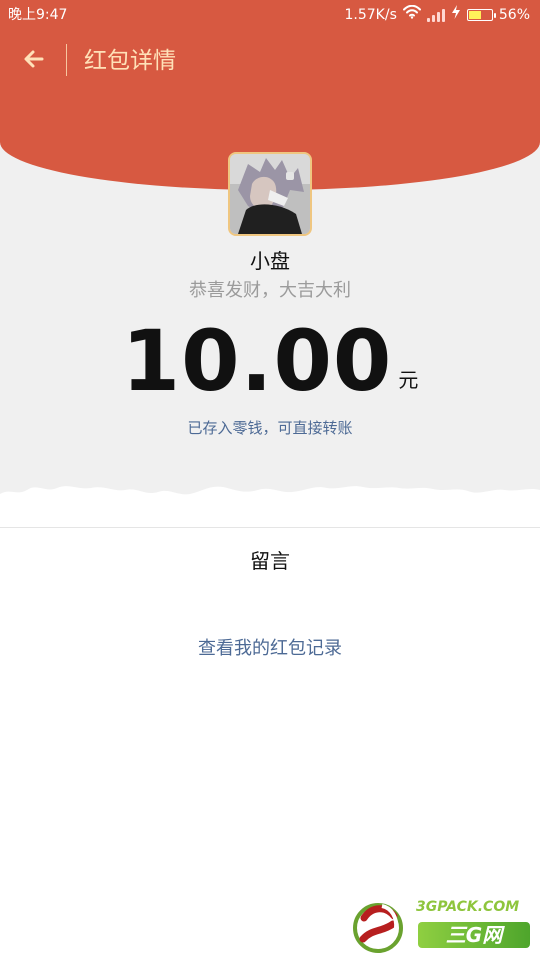  I want to click on torn-paper-edge, so click(270, 507).